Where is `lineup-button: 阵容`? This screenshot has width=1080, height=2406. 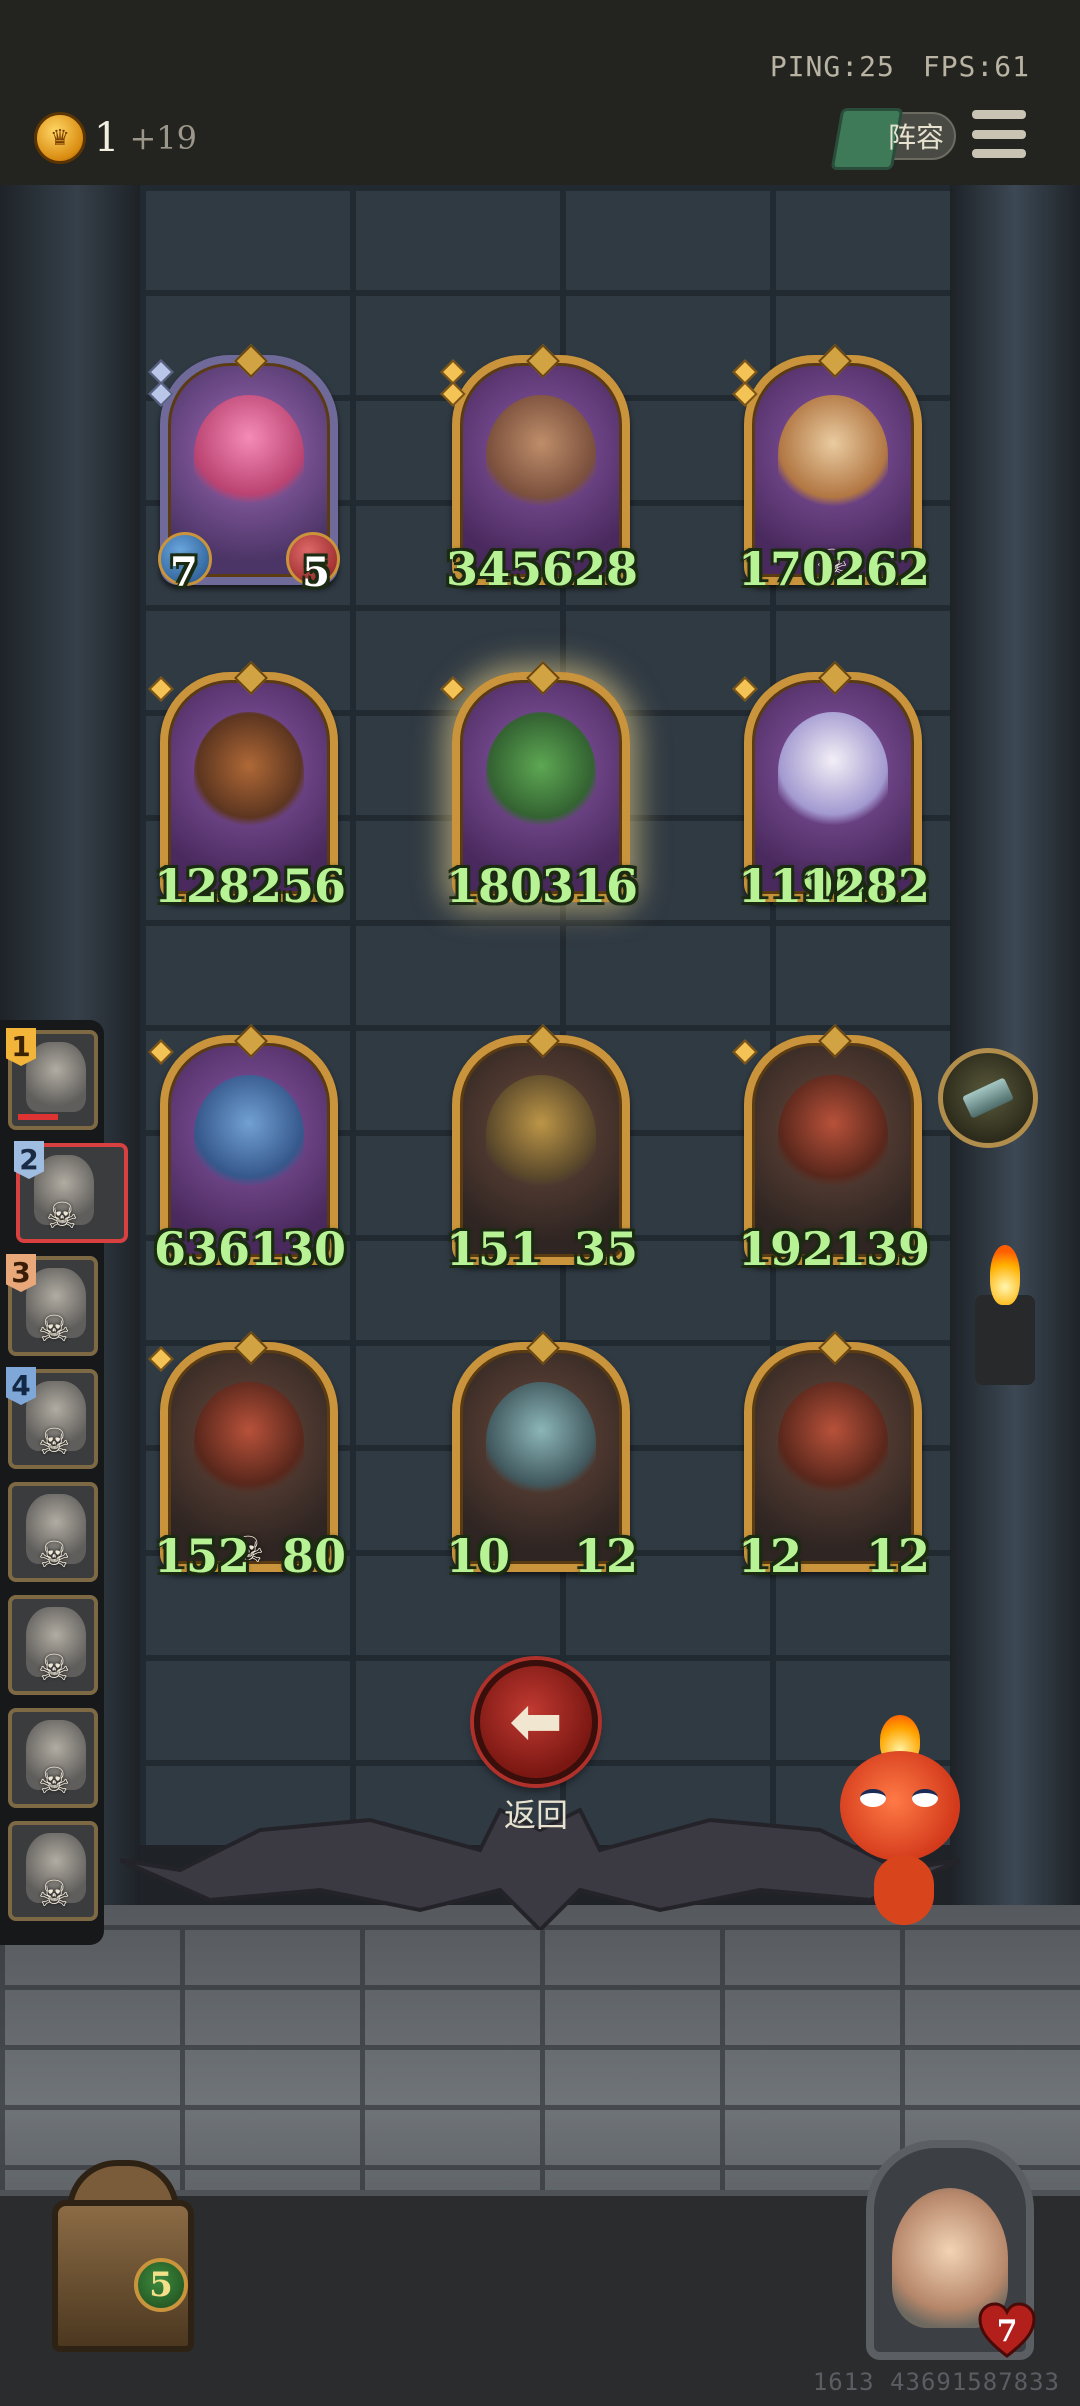 lineup-button: 阵容 is located at coordinates (893, 139).